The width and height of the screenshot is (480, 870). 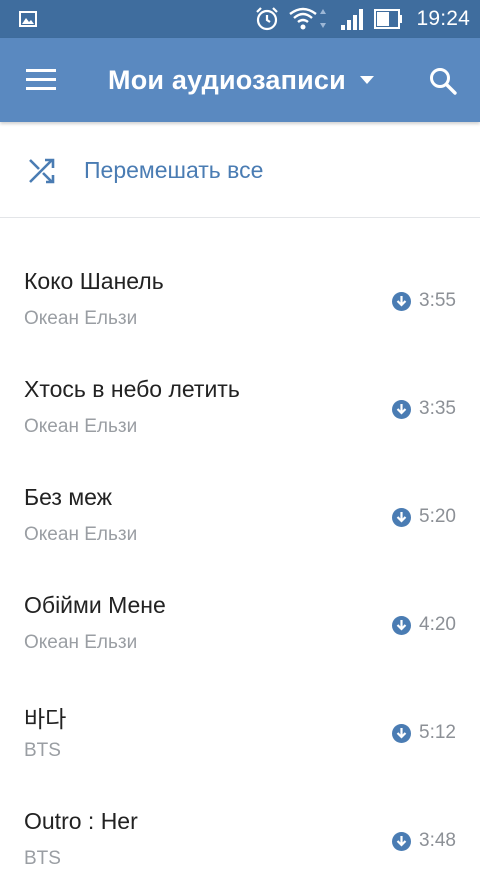 I want to click on status-time: 19:24, so click(x=443, y=18).